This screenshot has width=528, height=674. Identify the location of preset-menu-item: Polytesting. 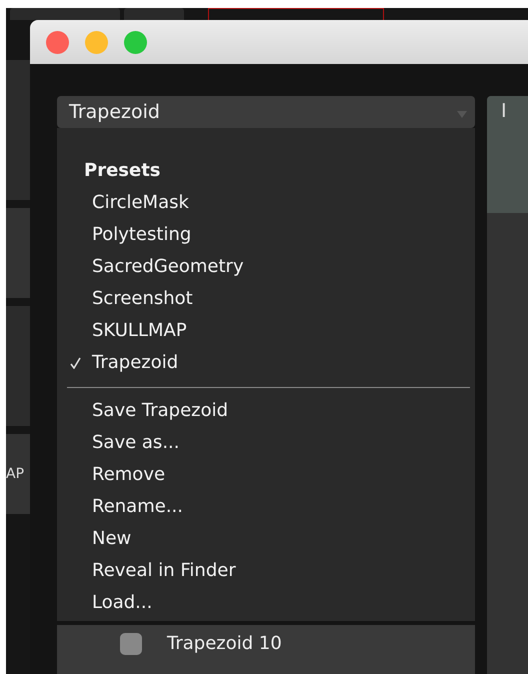
(266, 235).